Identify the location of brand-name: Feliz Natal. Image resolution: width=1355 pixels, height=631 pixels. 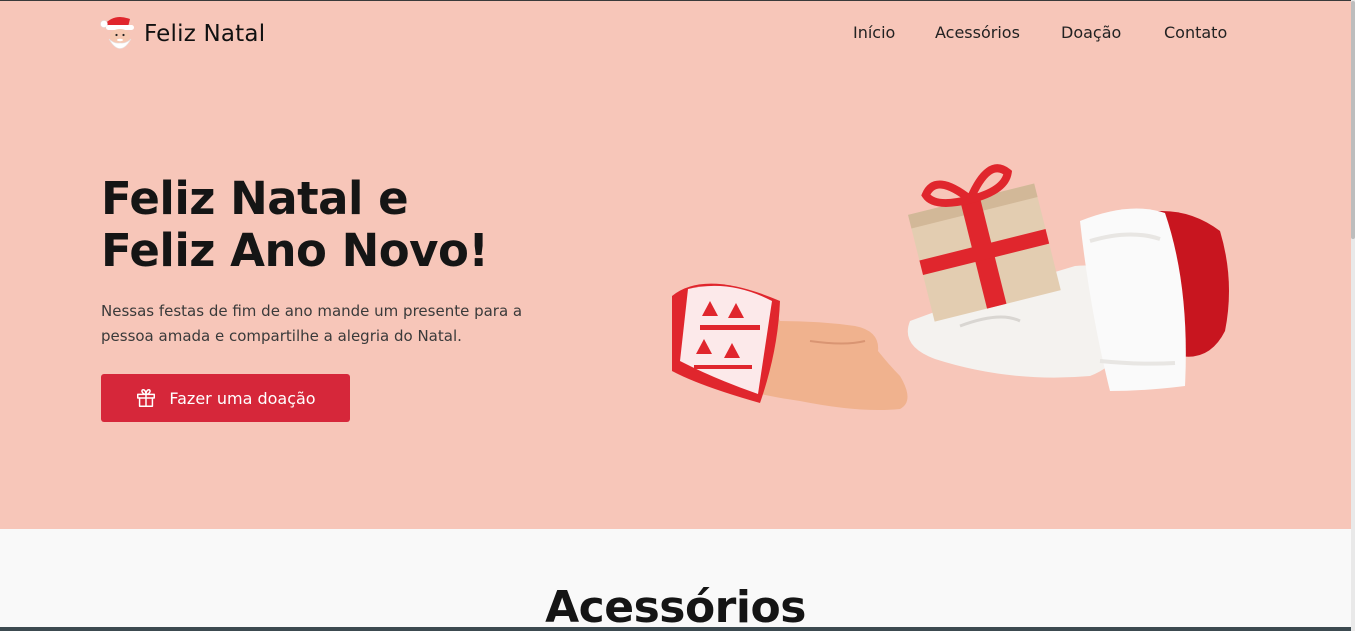
(205, 34).